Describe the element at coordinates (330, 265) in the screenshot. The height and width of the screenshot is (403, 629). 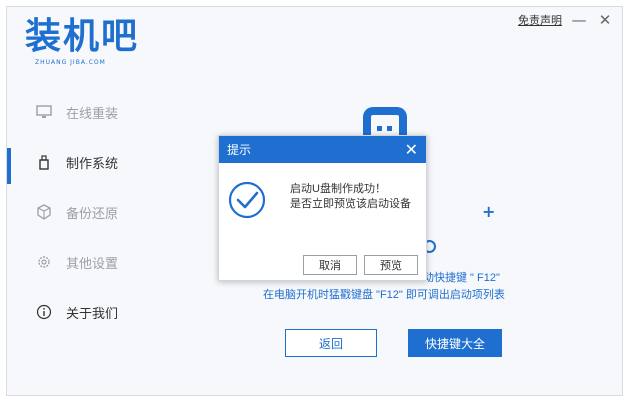
I see `cancel-button: 取消` at that location.